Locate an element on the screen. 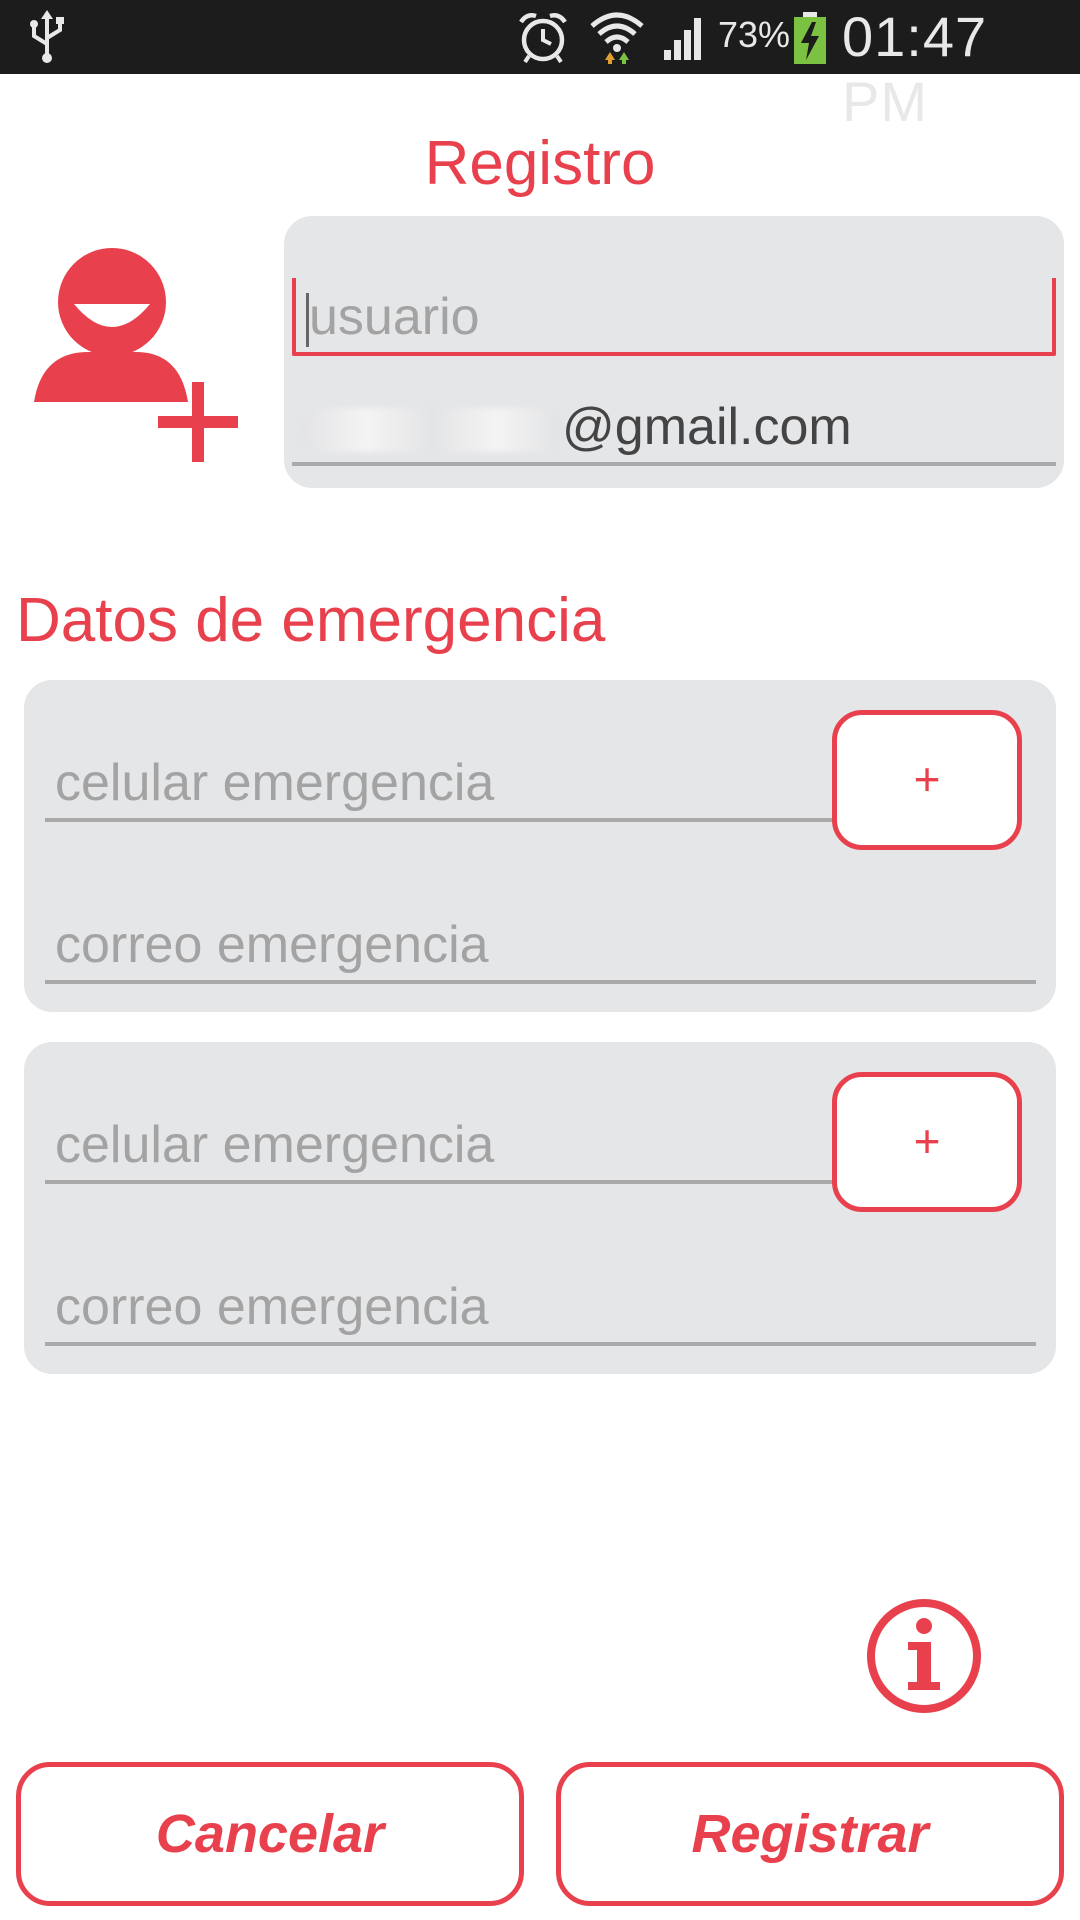 Image resolution: width=1080 pixels, height=1920 pixels. status-bar: 73% 01:47 PM is located at coordinates (540, 66).